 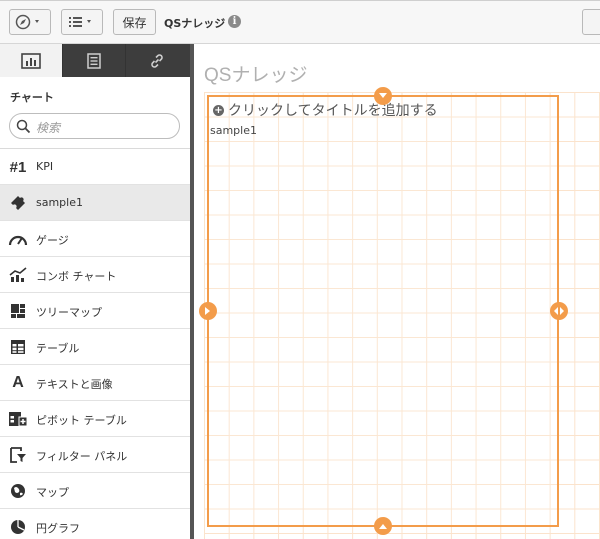 What do you see at coordinates (591, 22) in the screenshot?
I see `edit-button` at bounding box center [591, 22].